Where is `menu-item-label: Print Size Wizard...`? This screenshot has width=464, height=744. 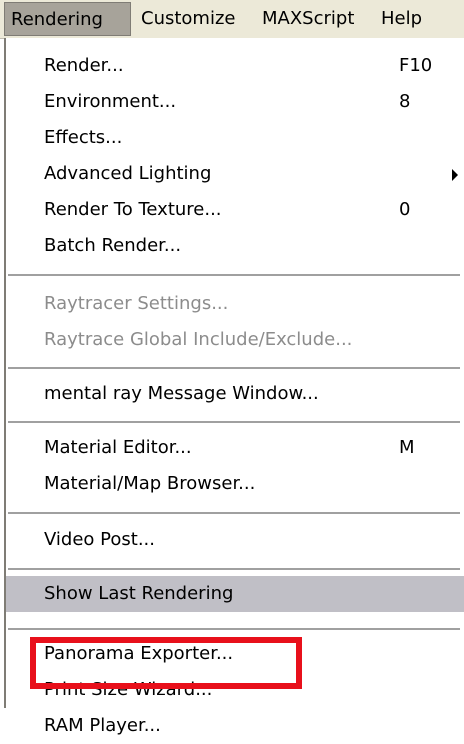 menu-item-label: Print Size Wizard... is located at coordinates (128, 689).